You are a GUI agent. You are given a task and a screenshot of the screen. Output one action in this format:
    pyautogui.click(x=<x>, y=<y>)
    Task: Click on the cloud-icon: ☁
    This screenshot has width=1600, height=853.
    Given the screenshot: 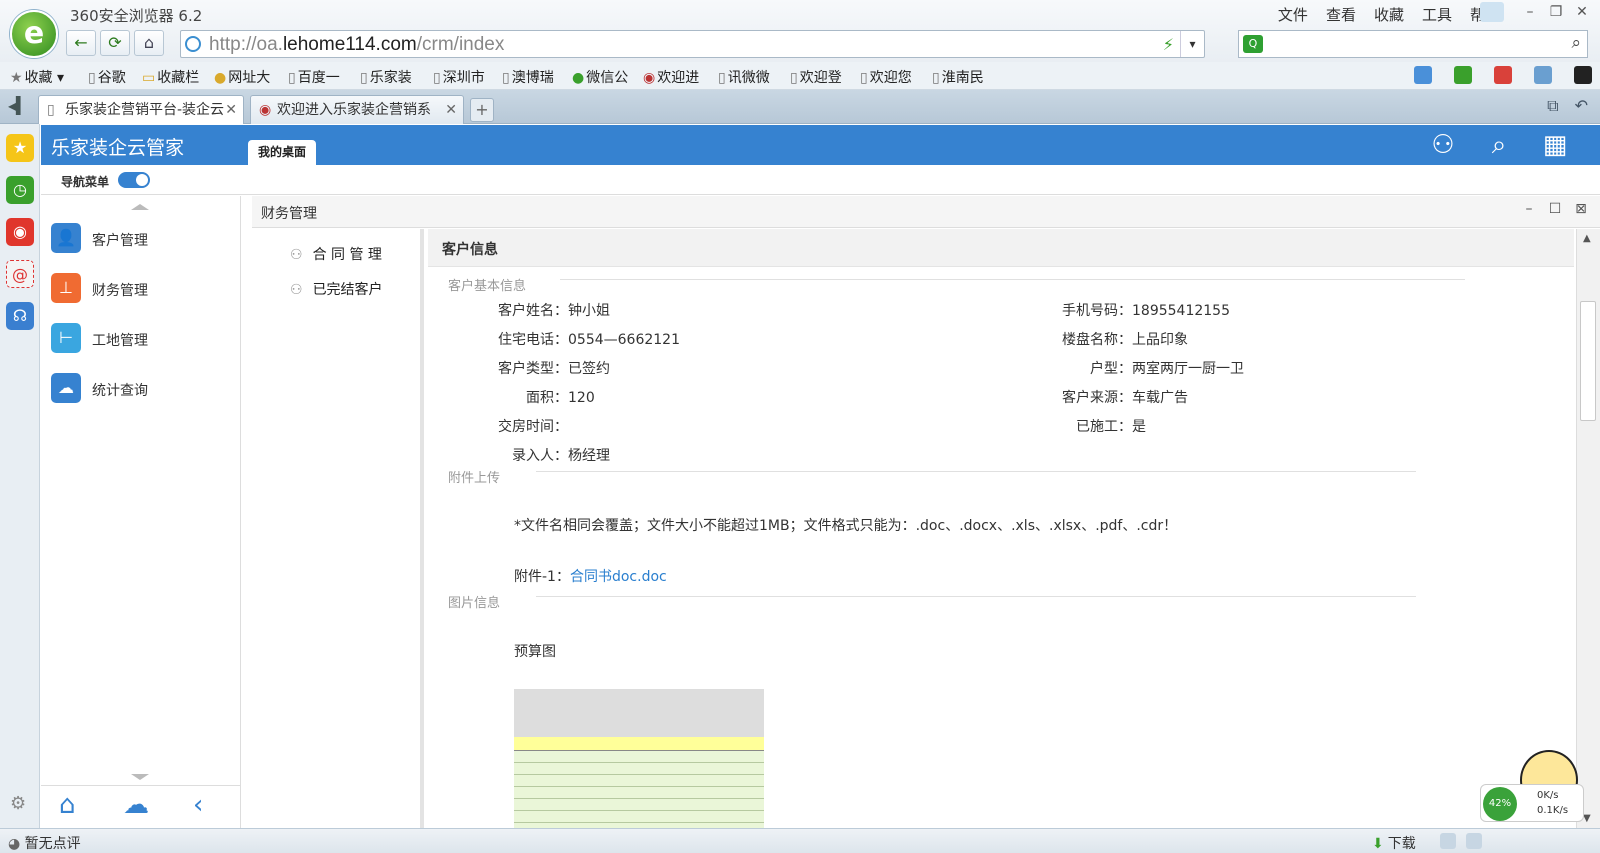 What is the action you would take?
    pyautogui.click(x=136, y=805)
    